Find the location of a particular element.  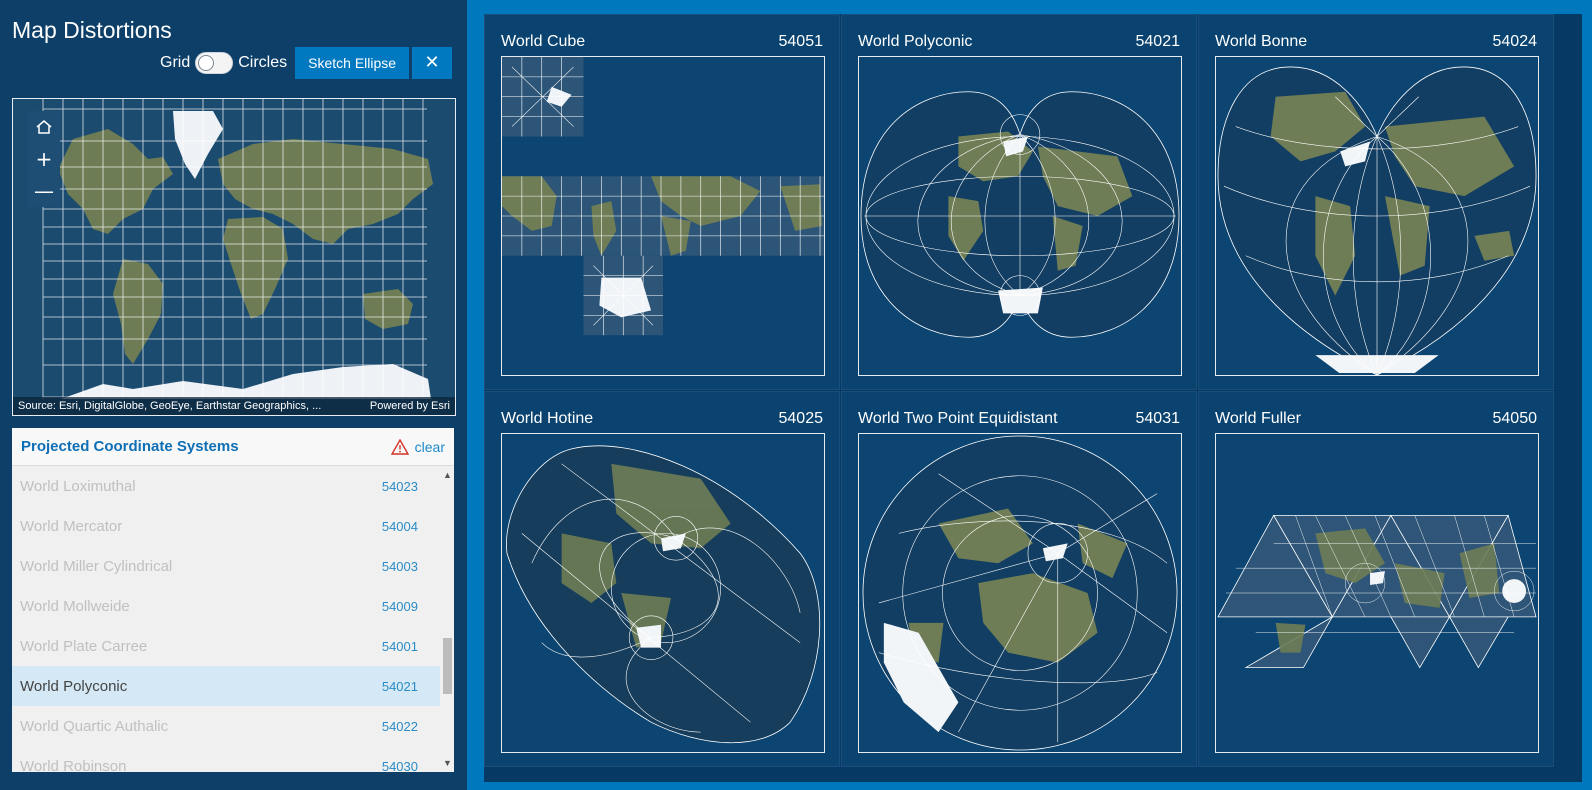

projection-name: World Bonne is located at coordinates (1261, 41).